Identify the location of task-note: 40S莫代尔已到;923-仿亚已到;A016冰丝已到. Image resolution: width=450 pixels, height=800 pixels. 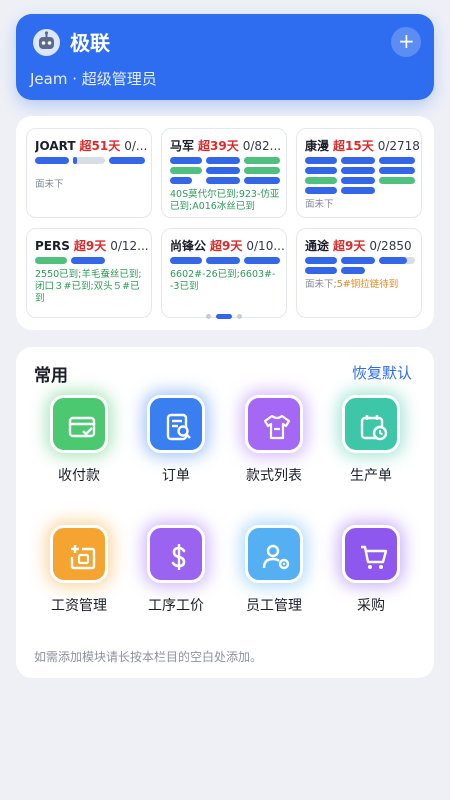
(225, 200).